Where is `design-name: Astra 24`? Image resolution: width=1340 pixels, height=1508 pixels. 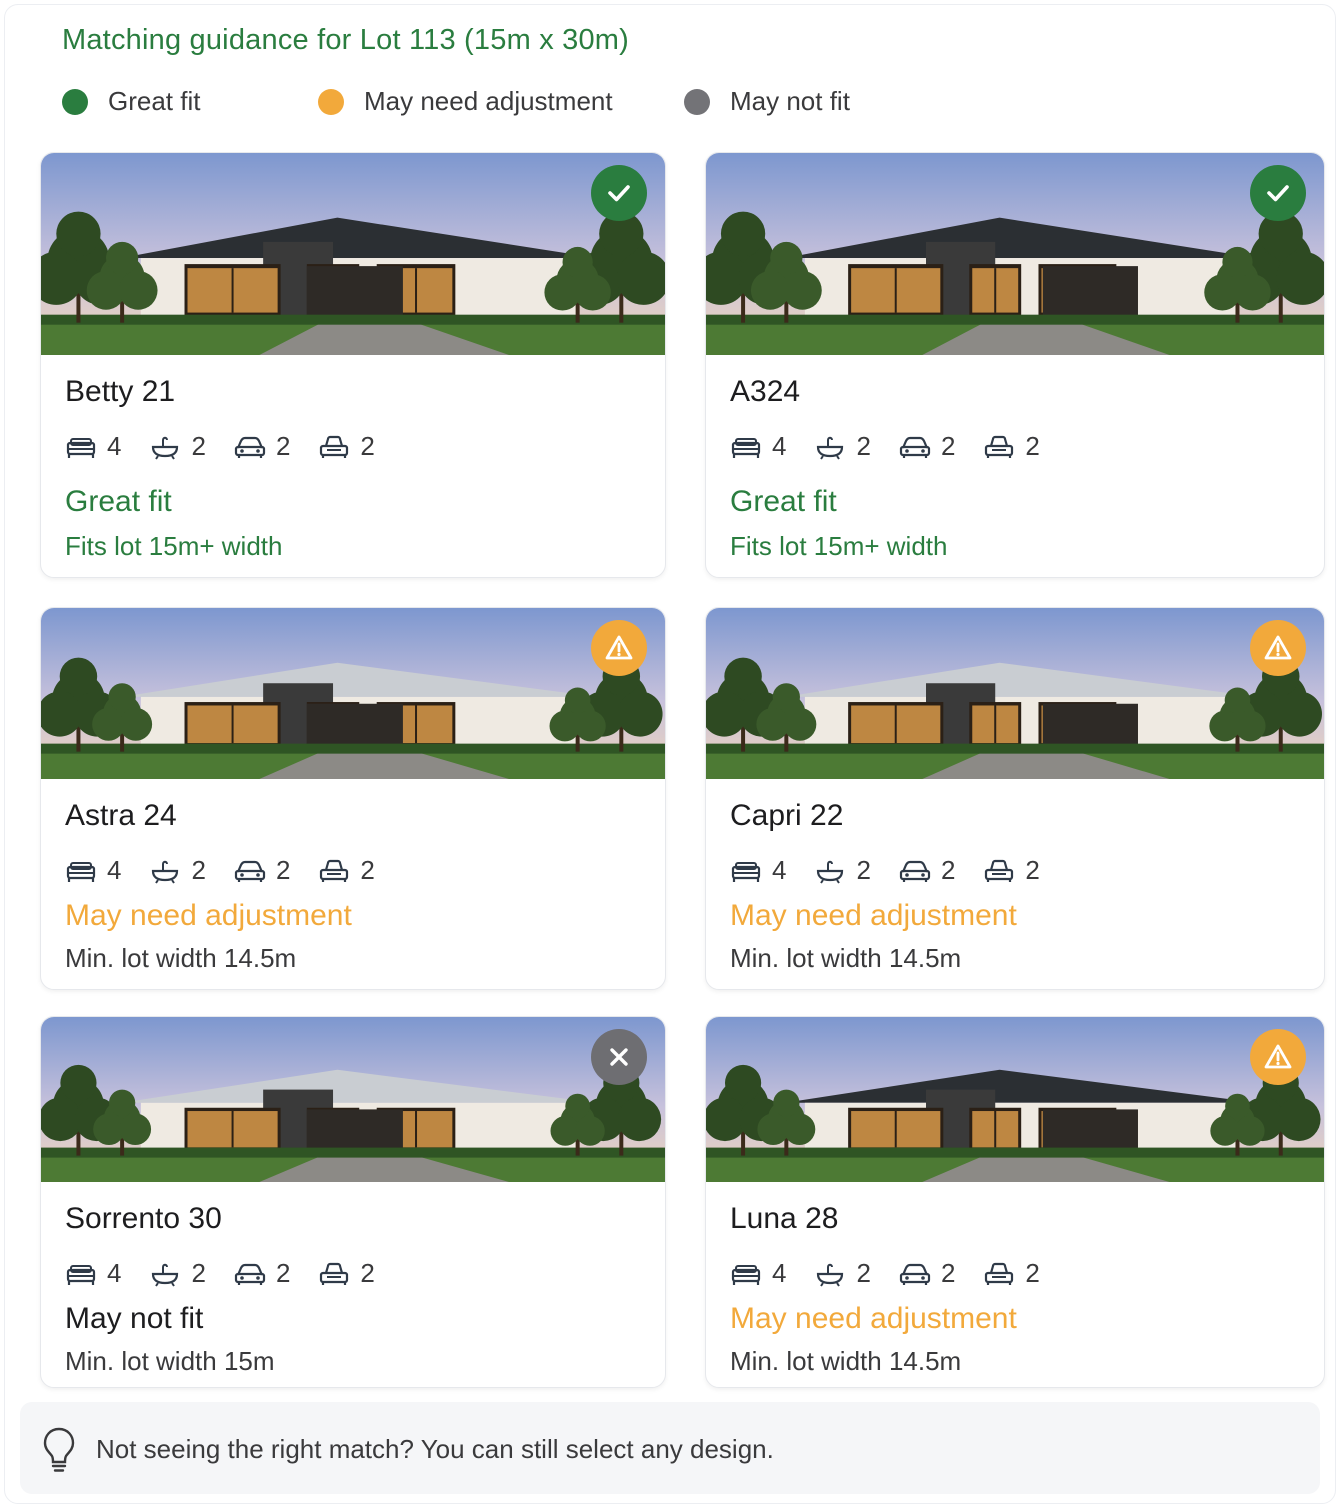 design-name: Astra 24 is located at coordinates (121, 815).